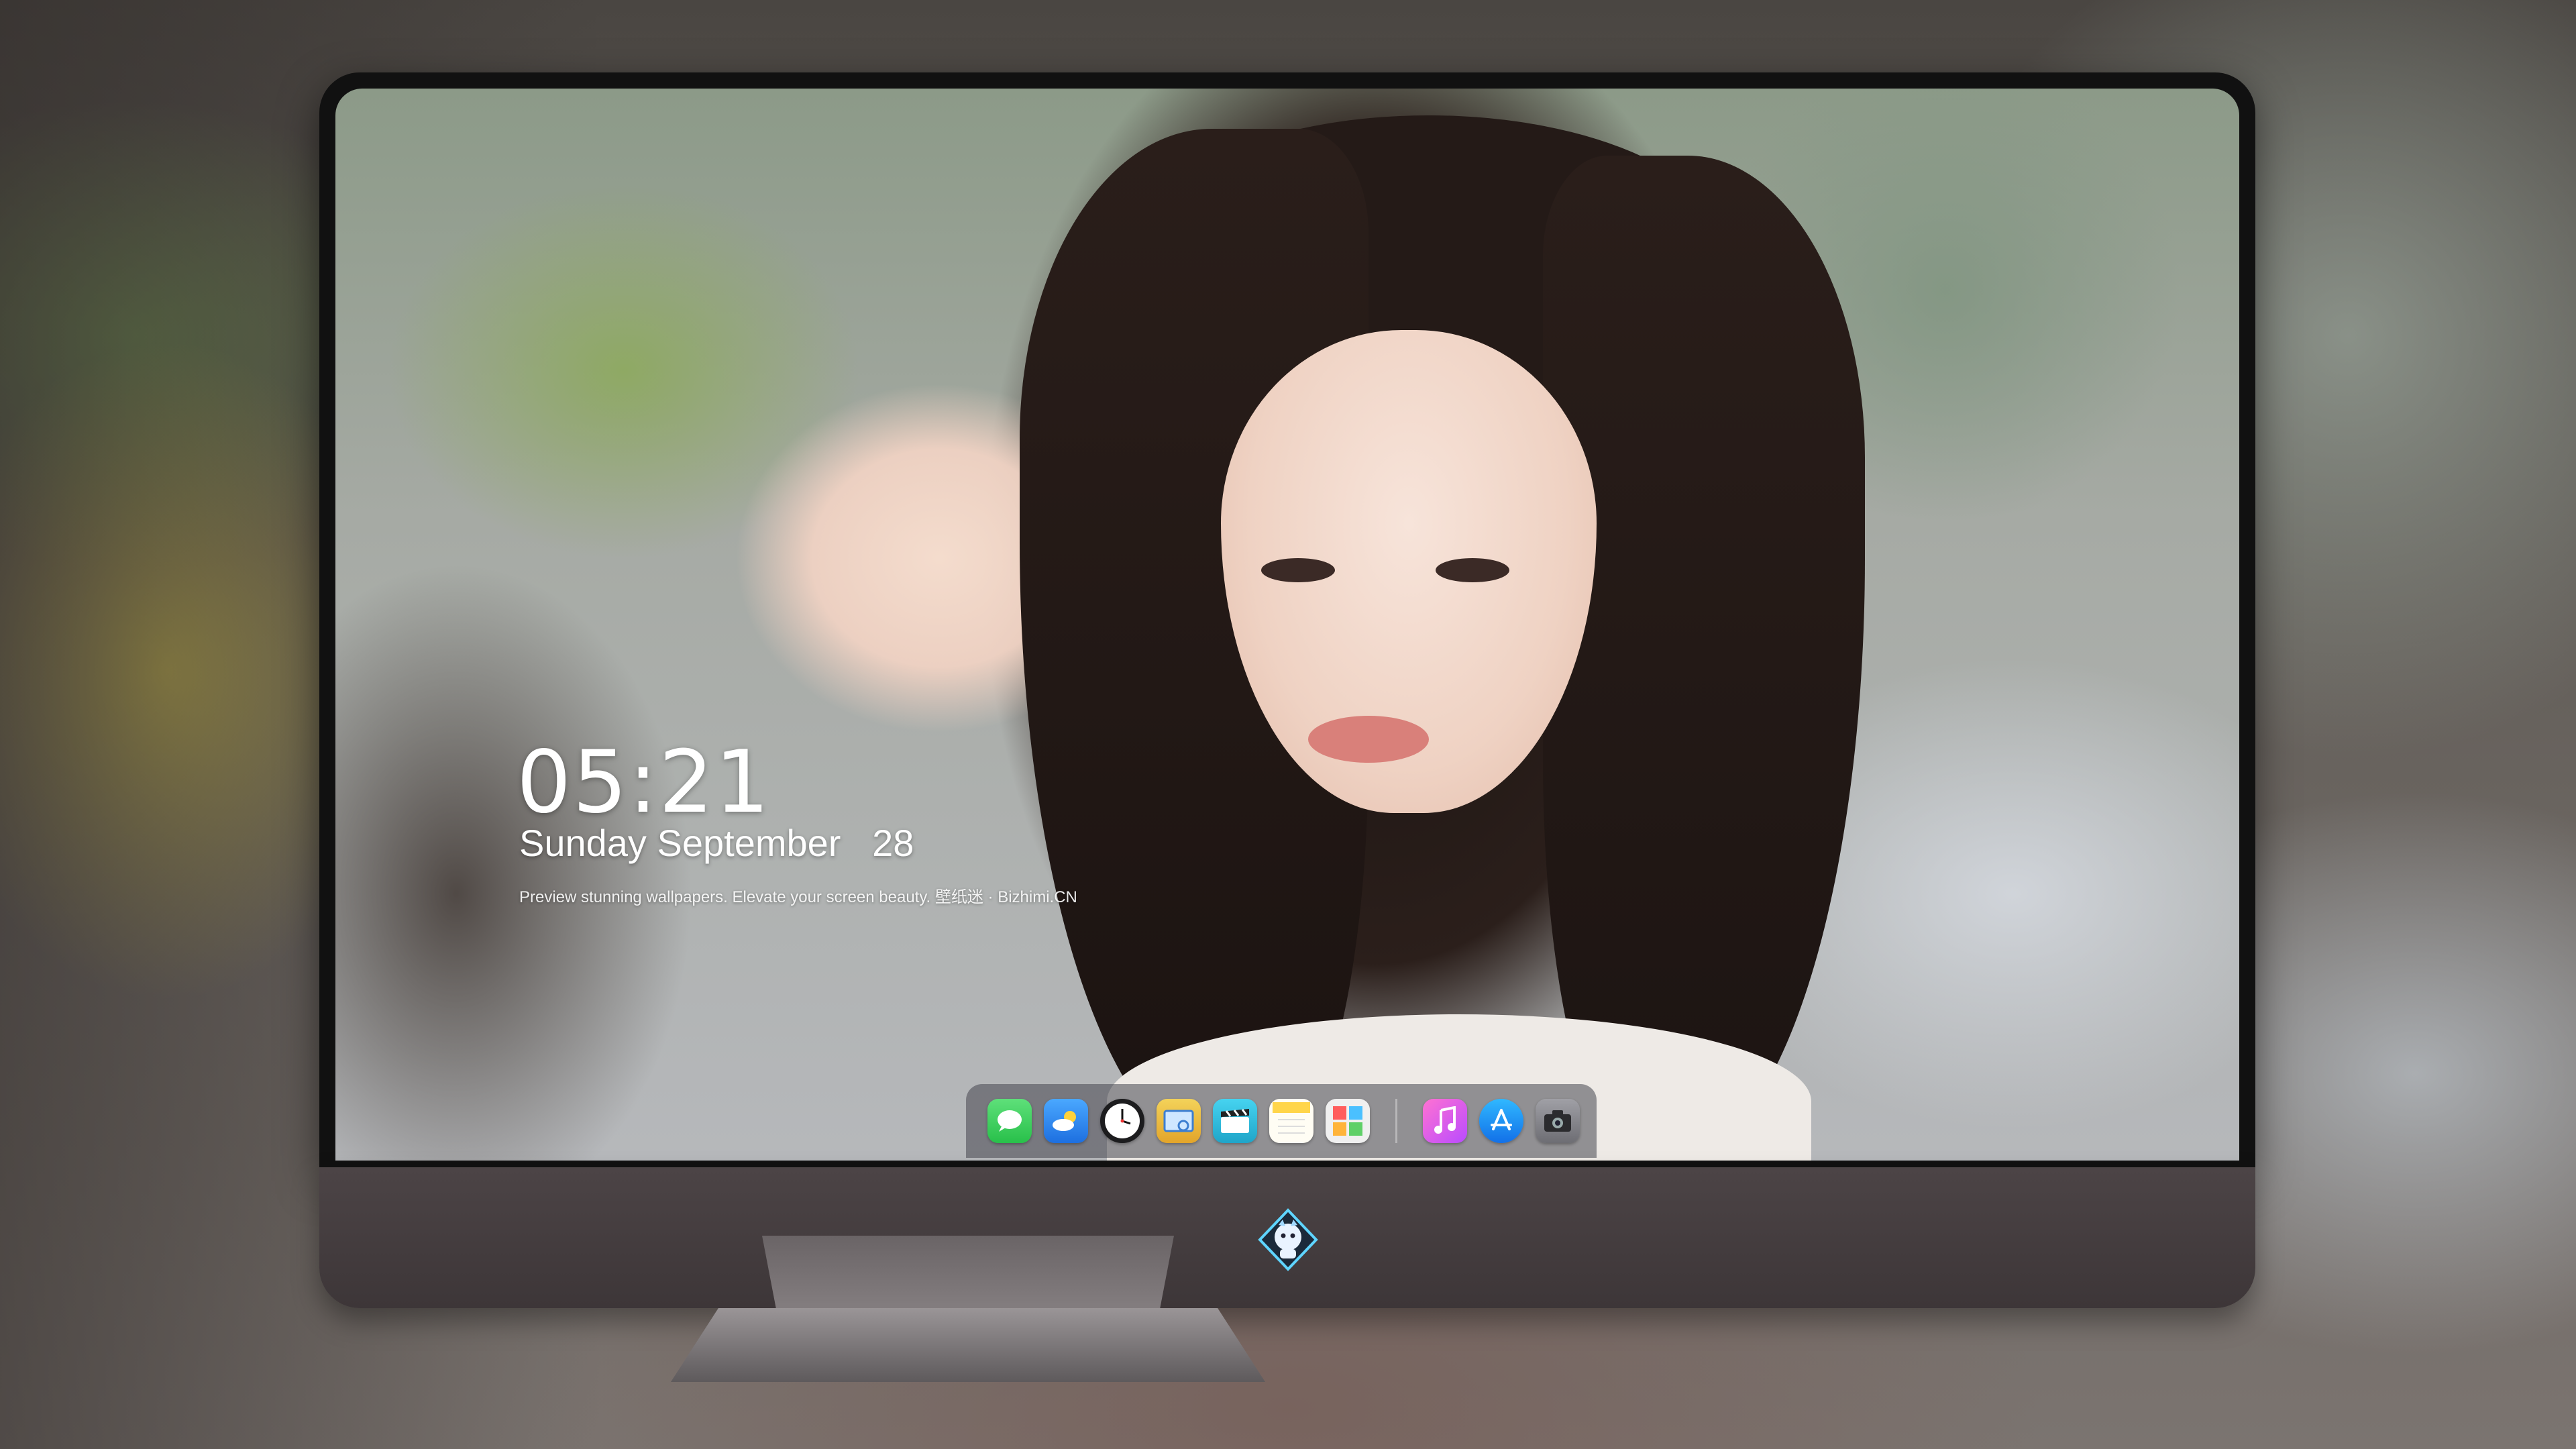 This screenshot has height=1449, width=2576. Describe the element at coordinates (1179, 1121) in the screenshot. I see `preview-icon` at that location.